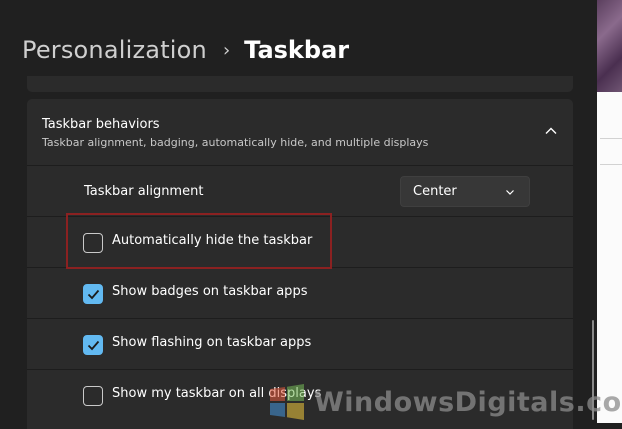  What do you see at coordinates (144, 191) in the screenshot?
I see `taskbar-alignment-label: Taskbar alignment` at bounding box center [144, 191].